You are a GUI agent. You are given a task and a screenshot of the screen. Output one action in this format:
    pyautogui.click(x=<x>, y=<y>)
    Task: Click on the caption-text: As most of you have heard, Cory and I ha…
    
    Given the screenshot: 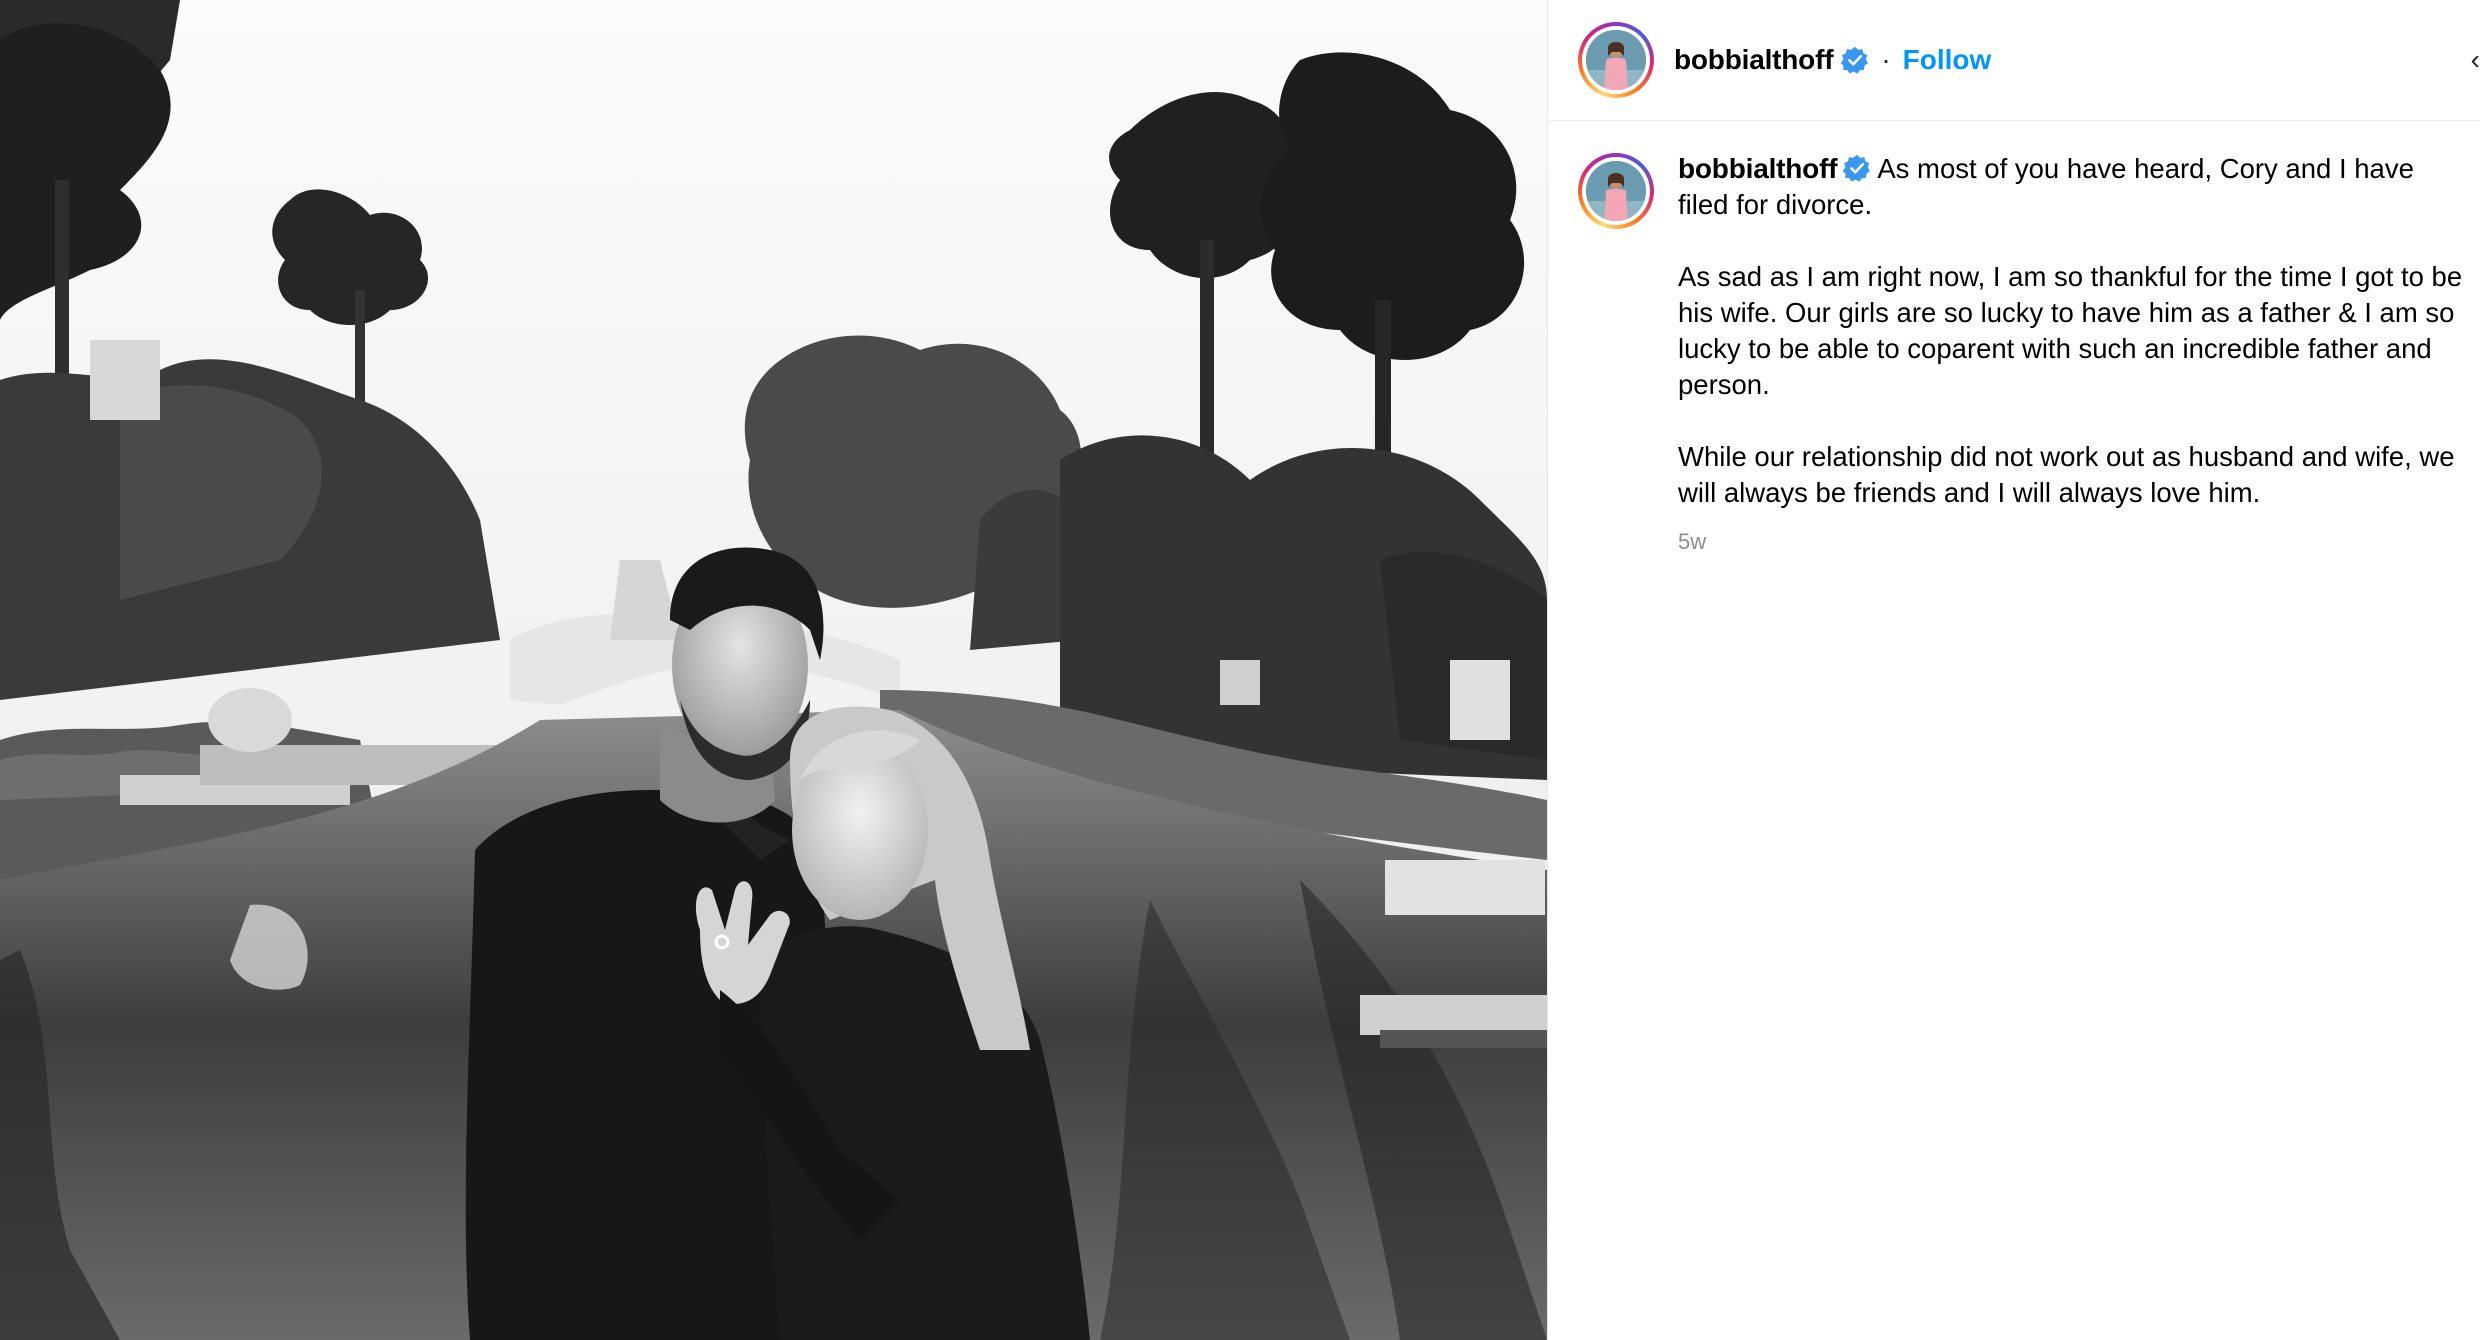 What is the action you would take?
    pyautogui.click(x=2070, y=330)
    